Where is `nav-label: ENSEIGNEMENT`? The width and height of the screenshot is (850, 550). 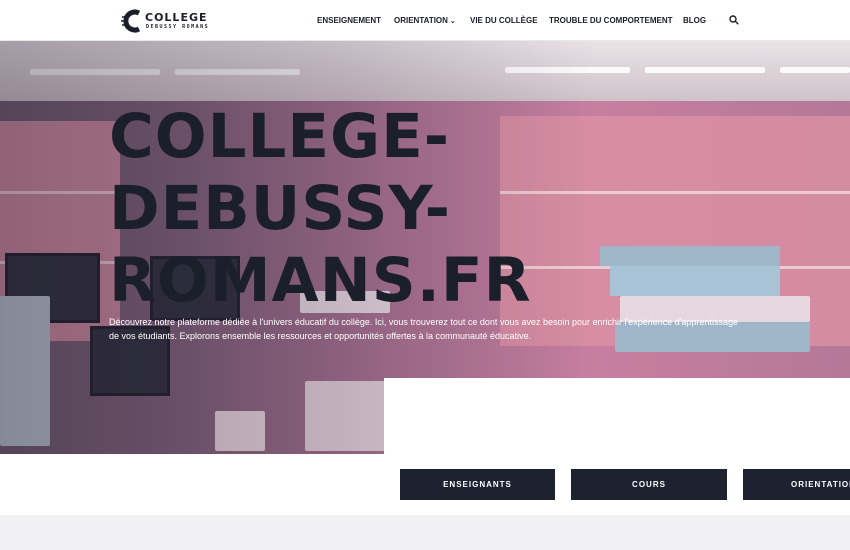 nav-label: ENSEIGNEMENT is located at coordinates (349, 20).